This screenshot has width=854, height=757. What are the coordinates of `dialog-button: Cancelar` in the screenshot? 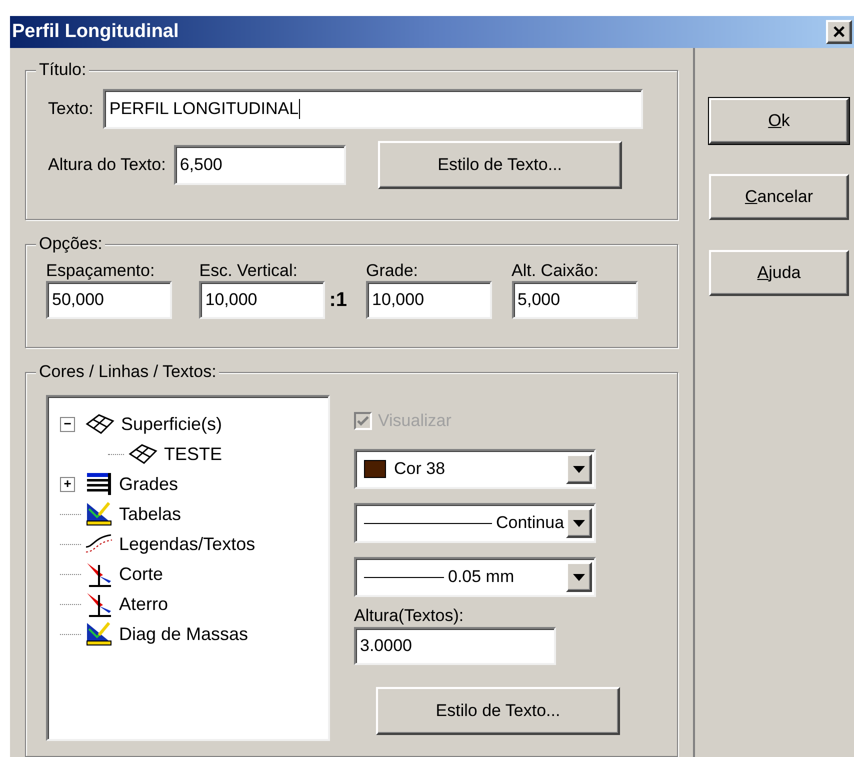 It's located at (779, 197).